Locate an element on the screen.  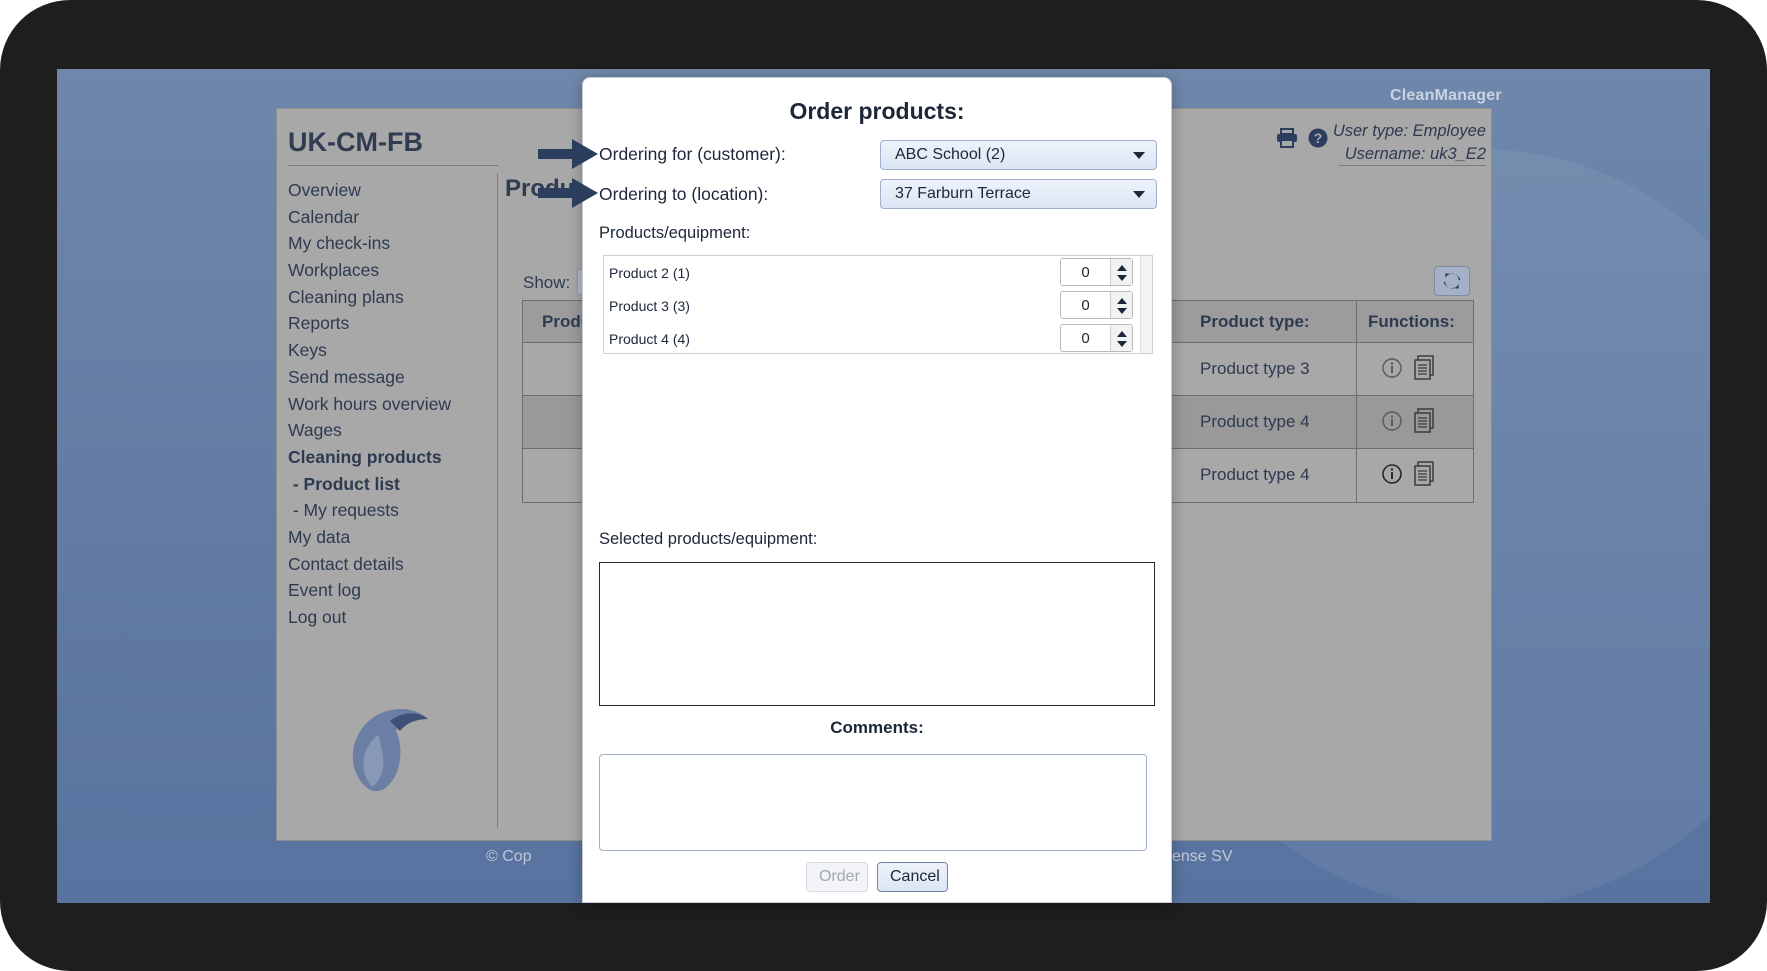
location-label: Ordering to (location): is located at coordinates (684, 194).